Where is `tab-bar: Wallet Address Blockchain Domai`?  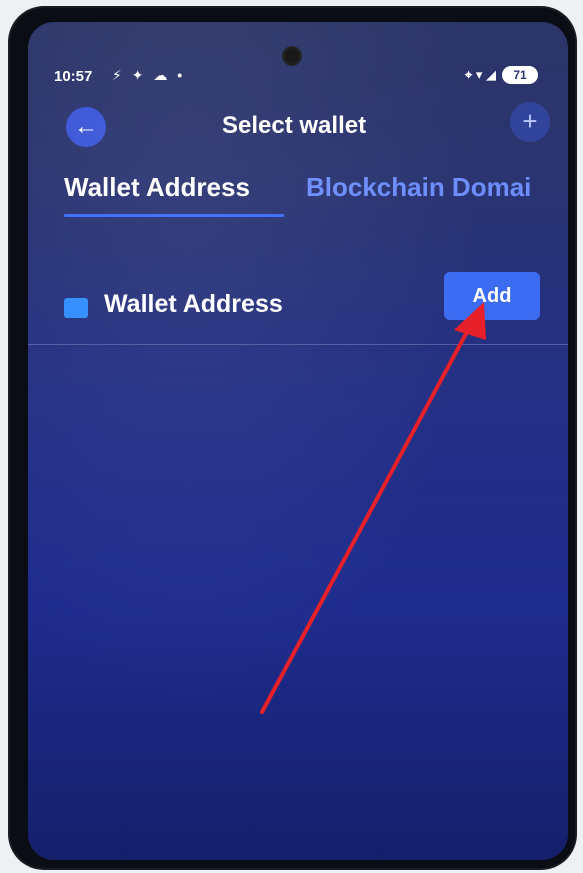
tab-bar: Wallet Address Blockchain Domai is located at coordinates (310, 194).